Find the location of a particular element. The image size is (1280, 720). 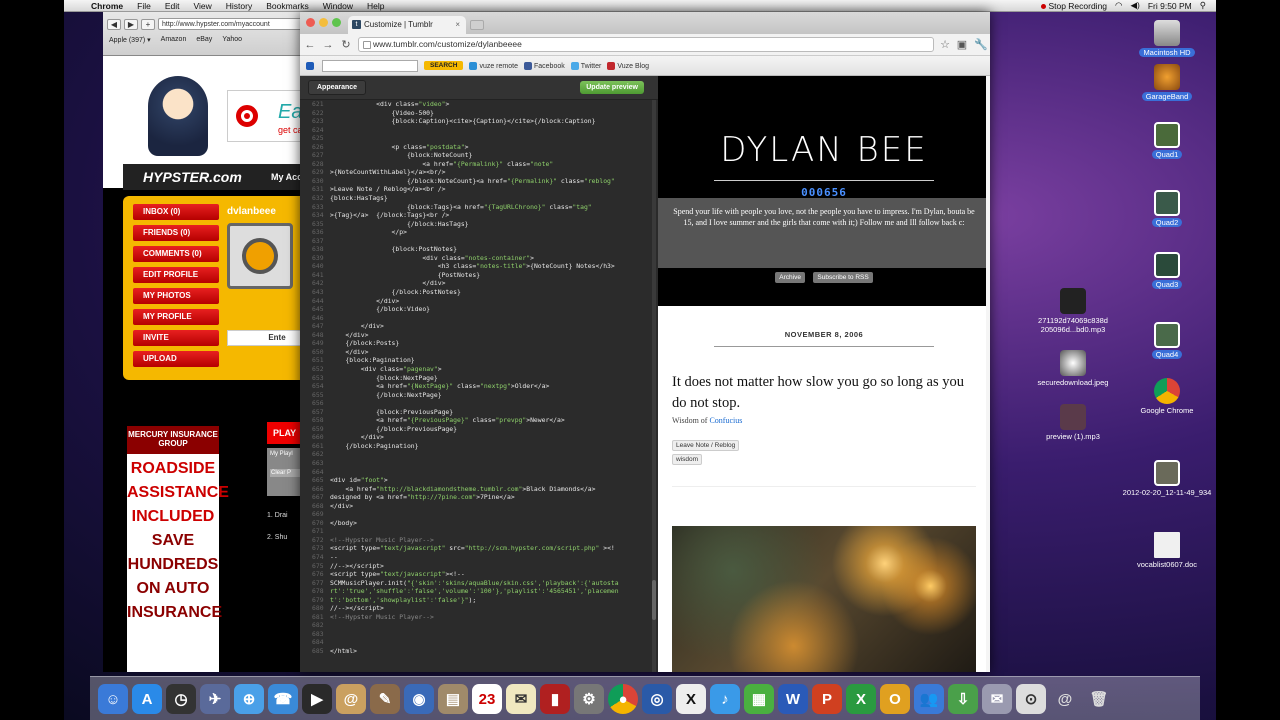

playlist-item: 1. Drai is located at coordinates (277, 515).